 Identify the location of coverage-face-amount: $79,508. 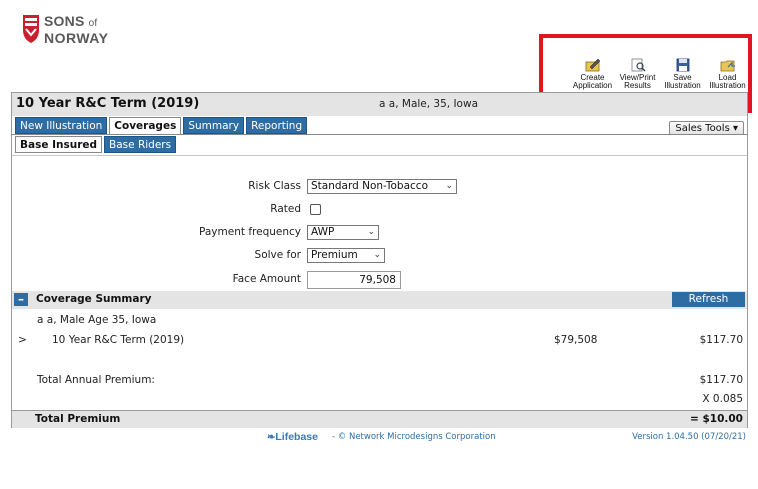
(576, 340).